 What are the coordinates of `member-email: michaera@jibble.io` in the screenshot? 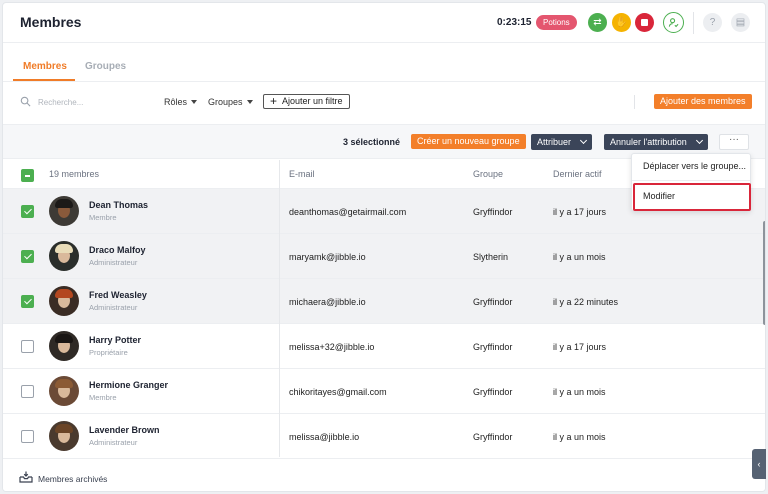 It's located at (327, 302).